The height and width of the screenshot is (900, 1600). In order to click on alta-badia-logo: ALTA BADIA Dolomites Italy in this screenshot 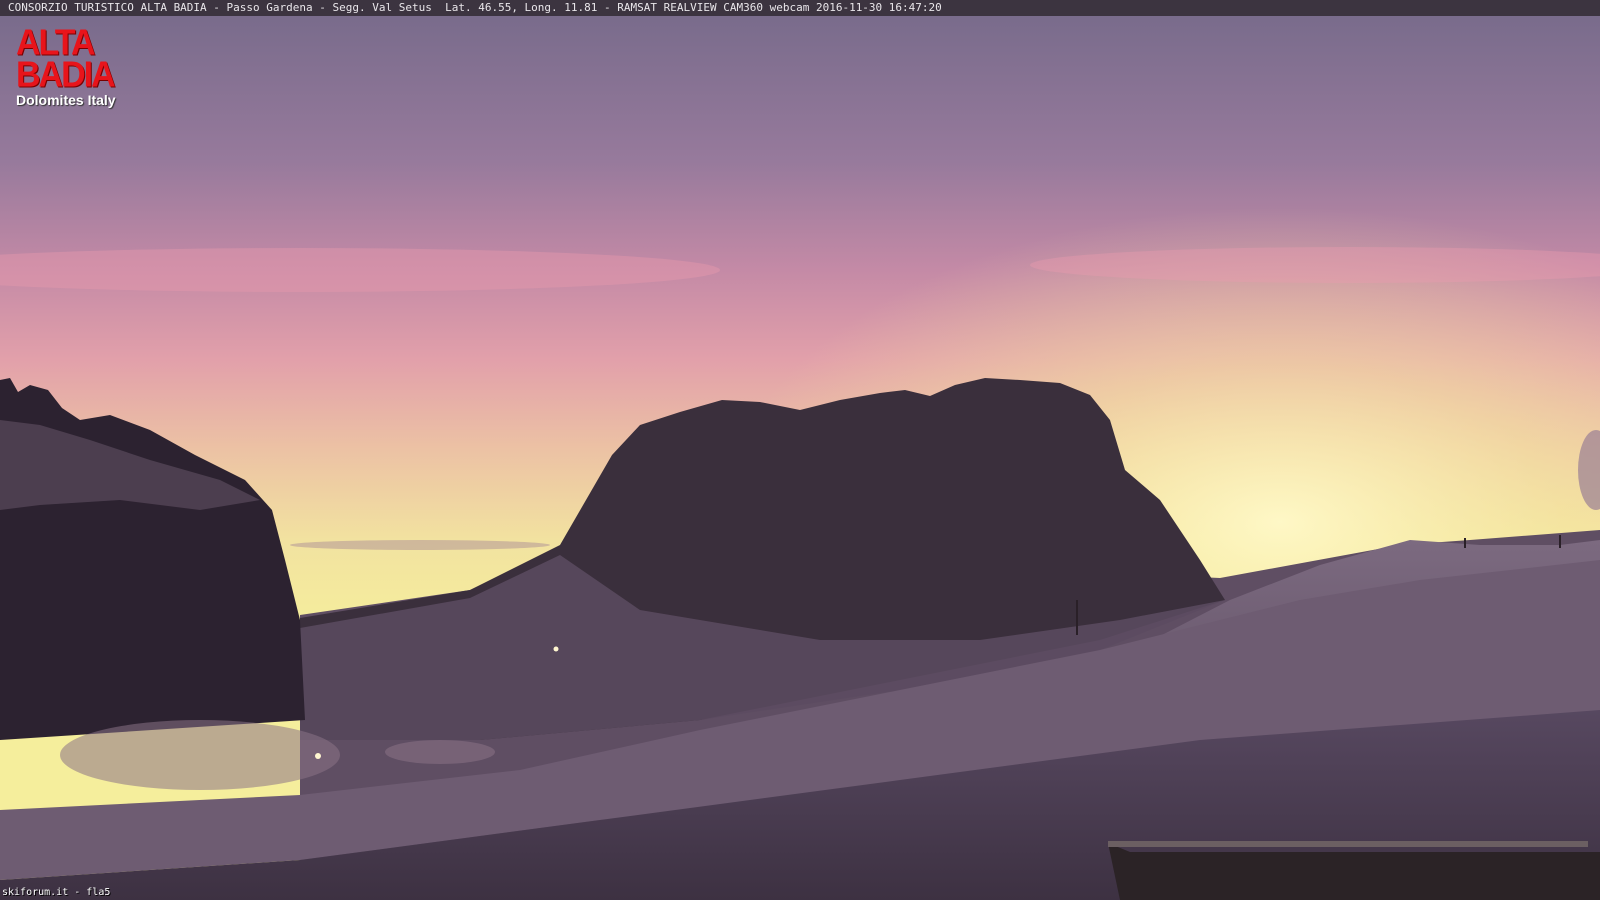, I will do `click(72, 65)`.